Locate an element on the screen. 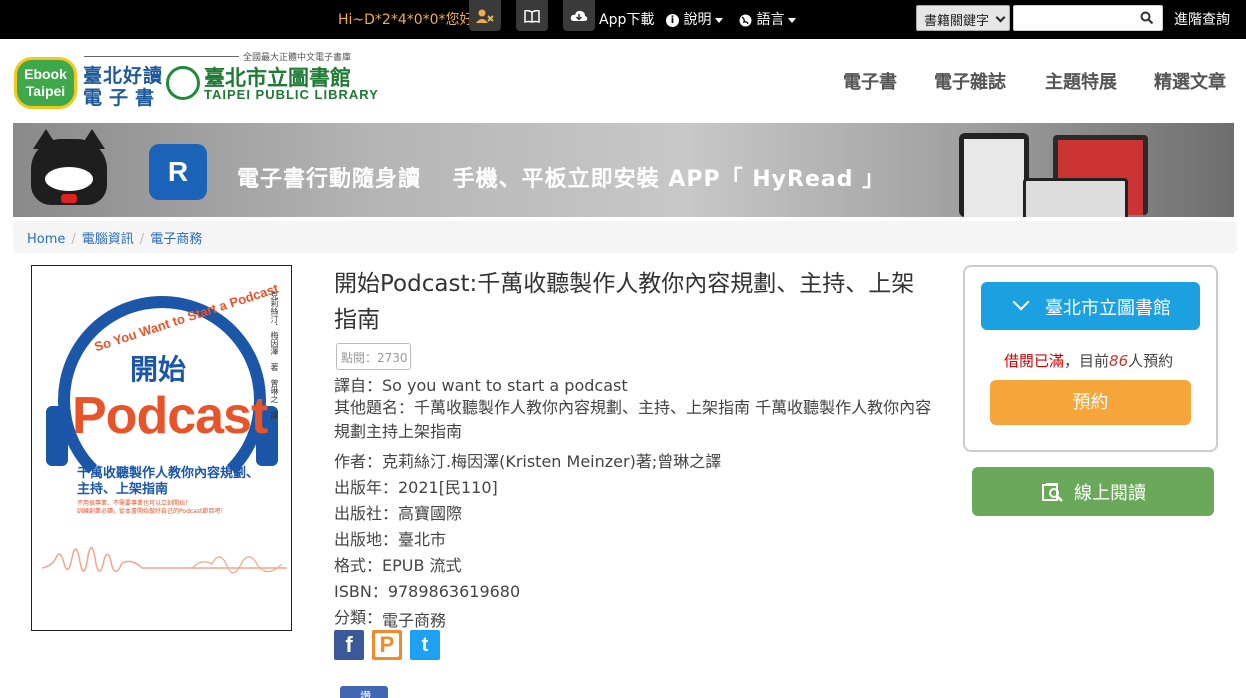 The width and height of the screenshot is (1246, 698). twitter-share-icon: t is located at coordinates (425, 645).